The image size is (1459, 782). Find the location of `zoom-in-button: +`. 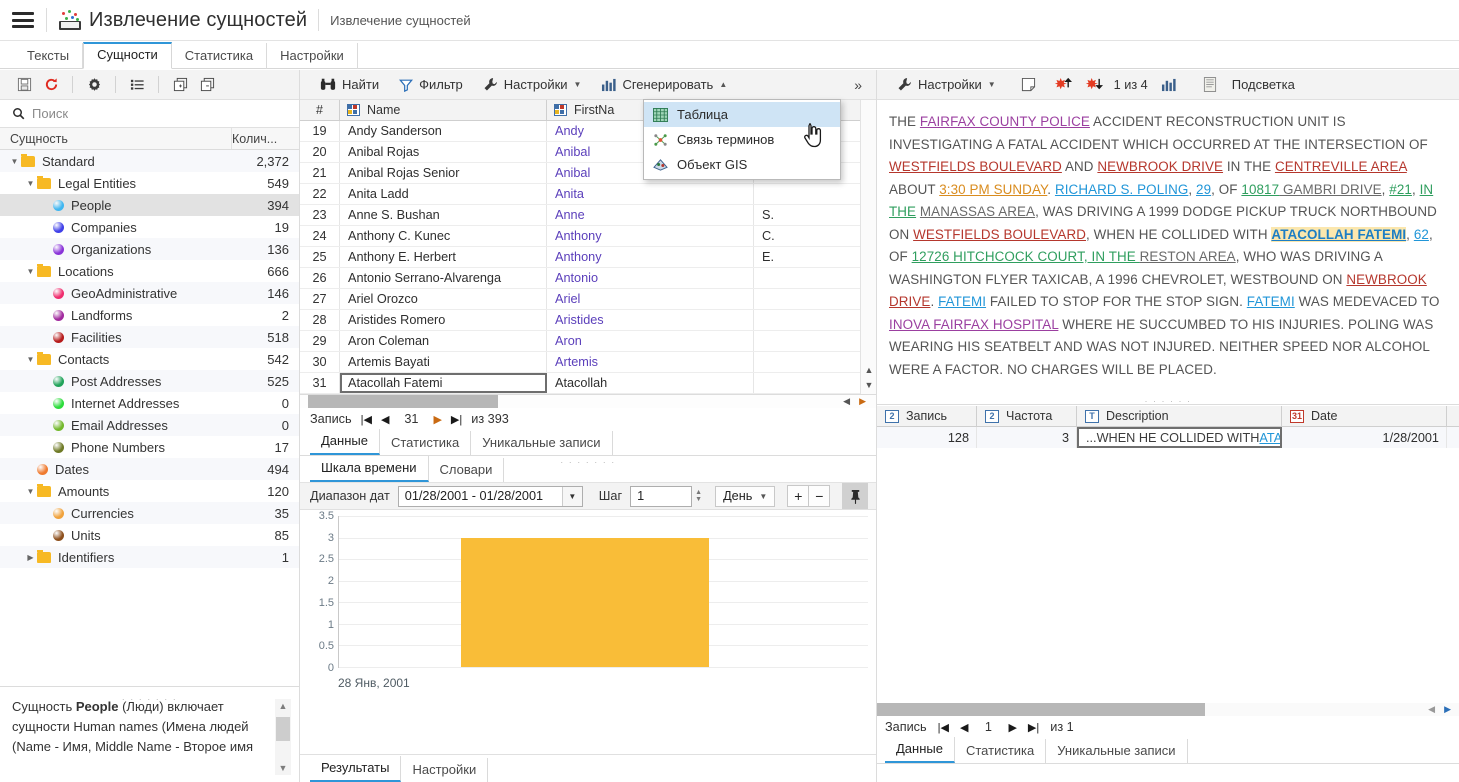

zoom-in-button: + is located at coordinates (798, 496).